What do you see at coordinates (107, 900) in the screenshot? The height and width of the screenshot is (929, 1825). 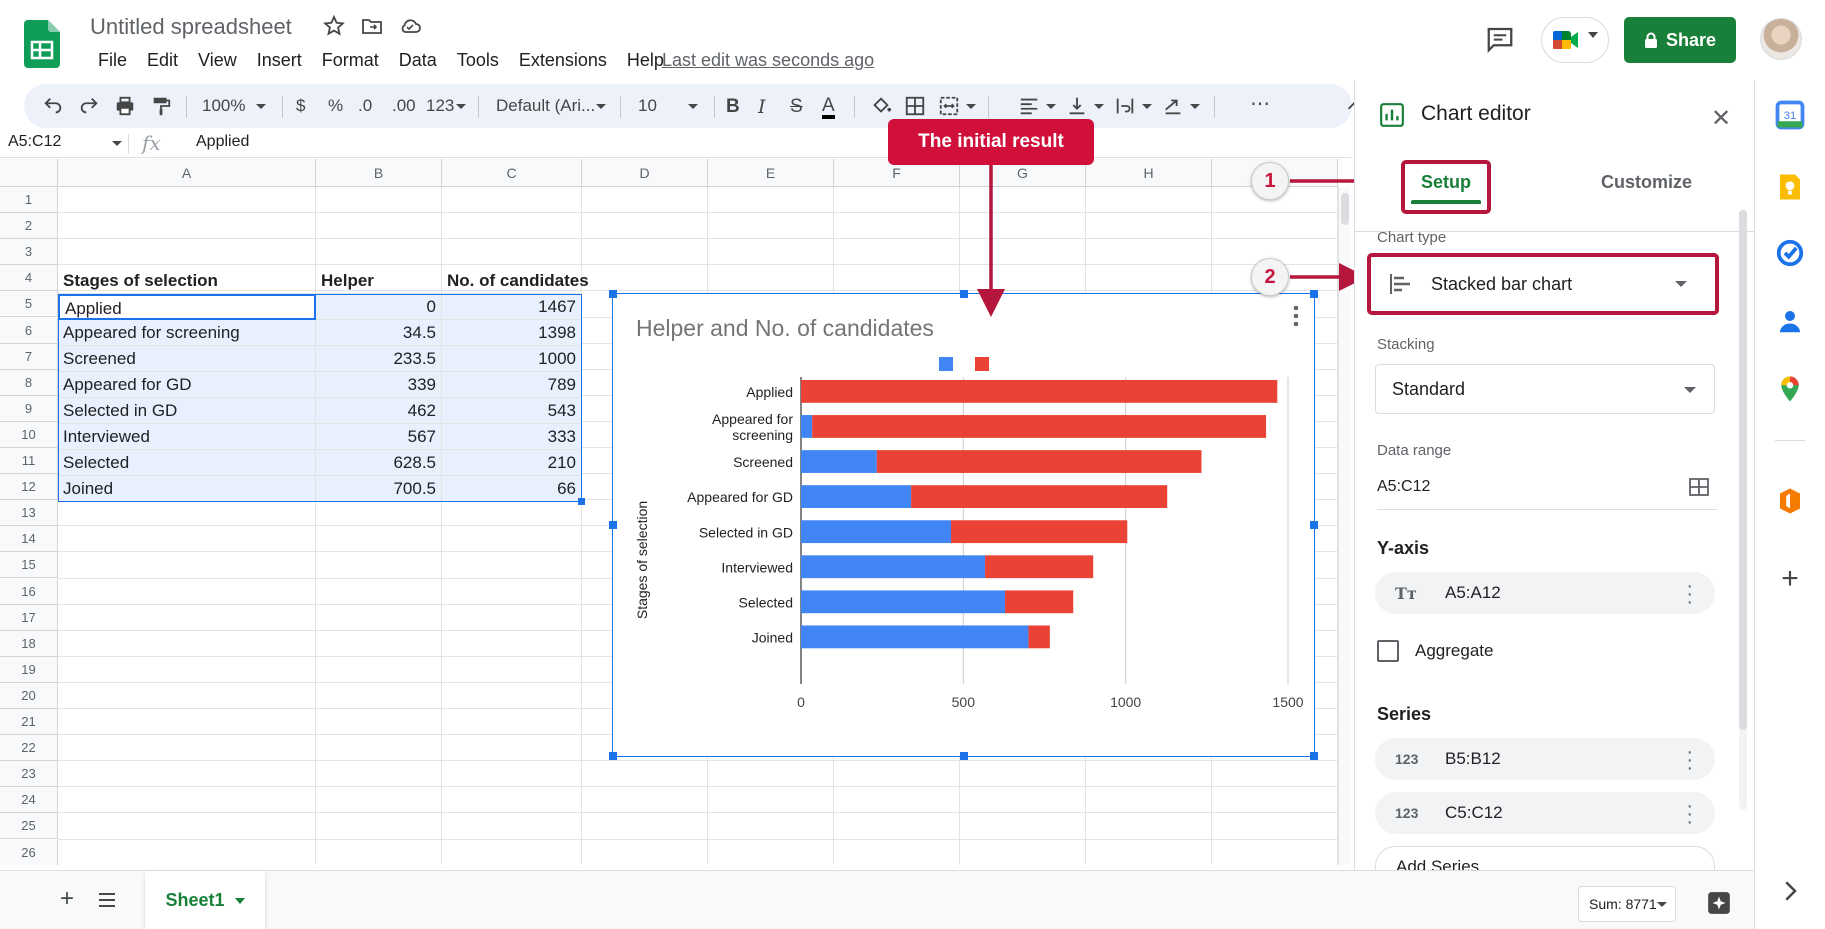 I see `all-sheets-icon` at bounding box center [107, 900].